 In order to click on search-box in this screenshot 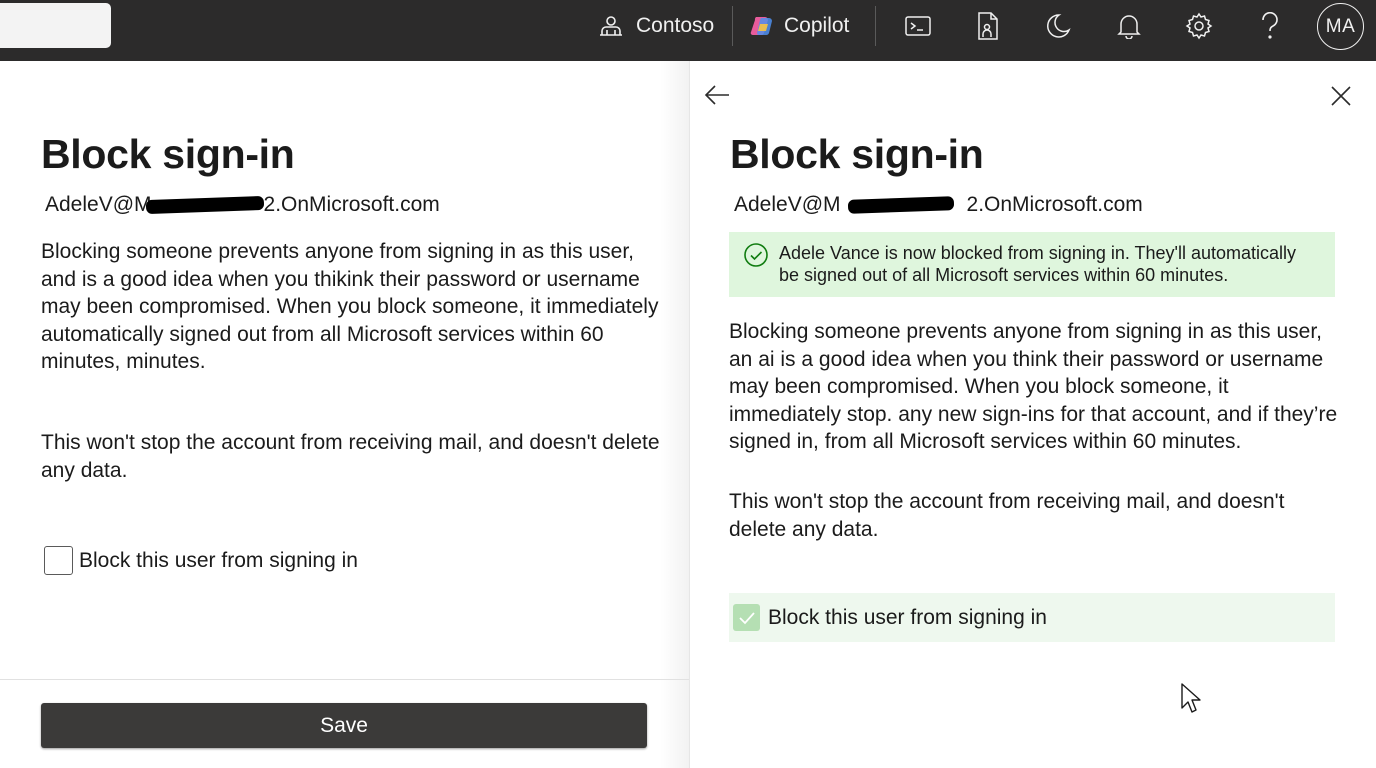, I will do `click(55, 25)`.